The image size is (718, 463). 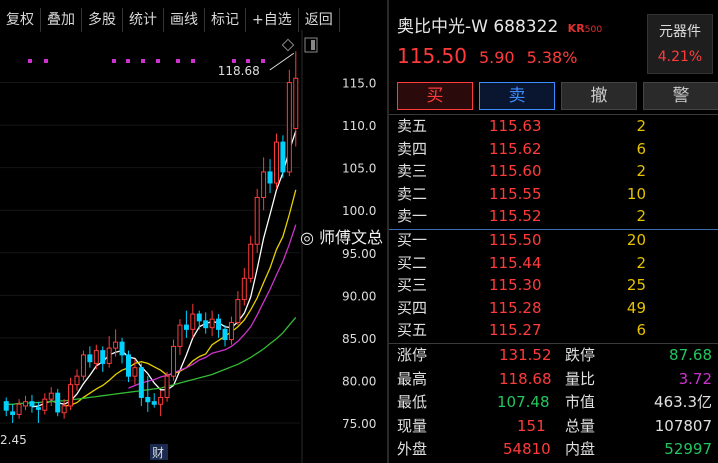 I want to click on orderbook-row: 买三 115.30 25, so click(x=553, y=285).